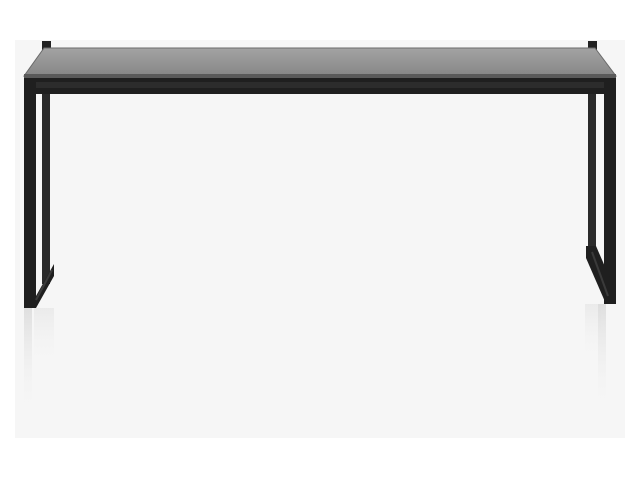  Describe the element at coordinates (320, 62) in the screenshot. I see `glass-top` at that location.